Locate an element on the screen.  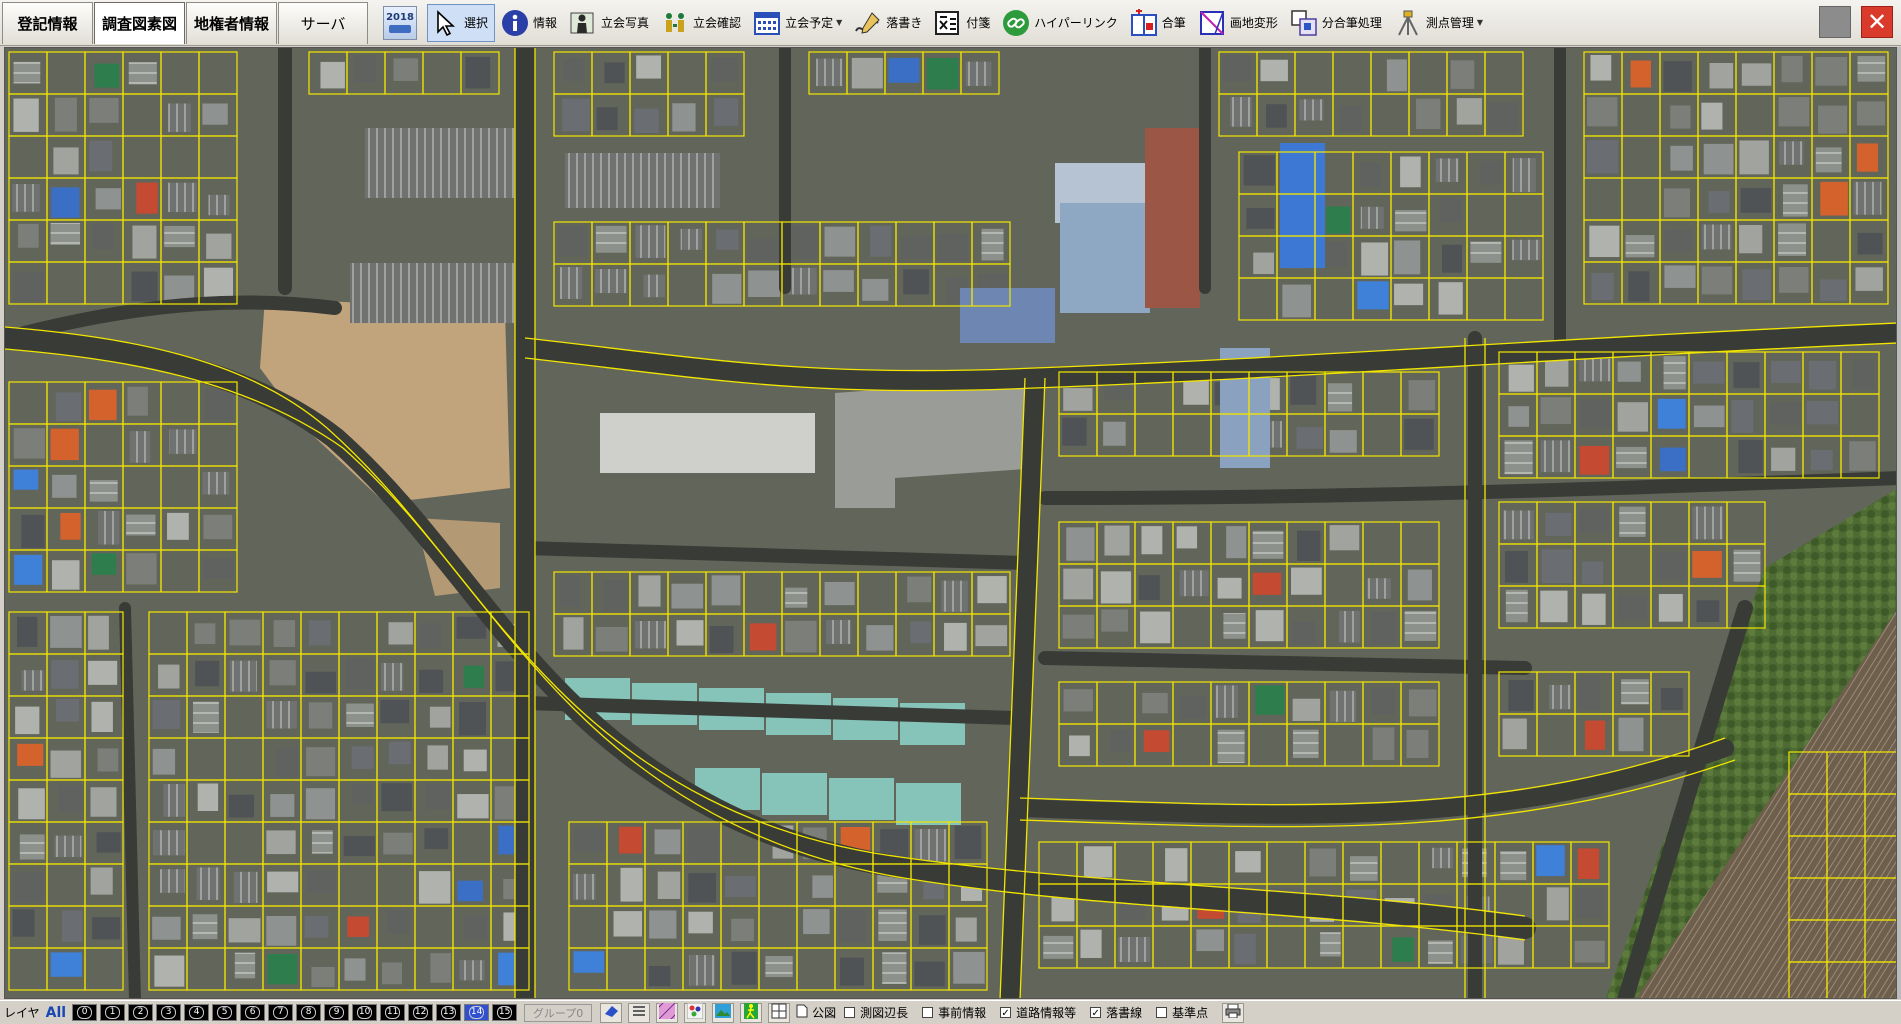
layer-button-5: 5 is located at coordinates (225, 1012).